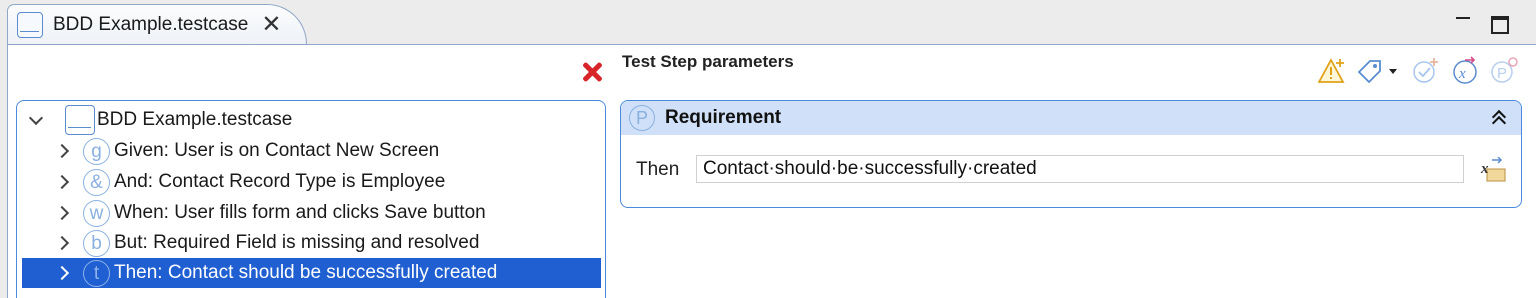 This screenshot has height=298, width=1536. What do you see at coordinates (1465, 22) in the screenshot?
I see `minimize-icon` at bounding box center [1465, 22].